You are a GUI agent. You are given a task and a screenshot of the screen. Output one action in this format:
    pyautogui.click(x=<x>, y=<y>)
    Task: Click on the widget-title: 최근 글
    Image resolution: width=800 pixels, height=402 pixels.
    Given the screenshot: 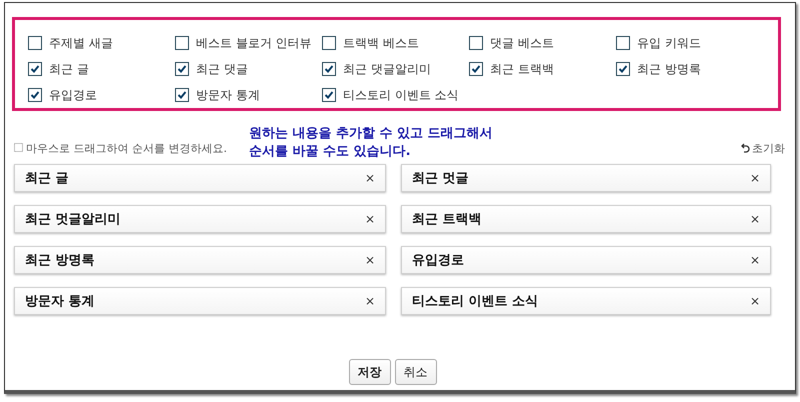 What is the action you would take?
    pyautogui.click(x=47, y=178)
    